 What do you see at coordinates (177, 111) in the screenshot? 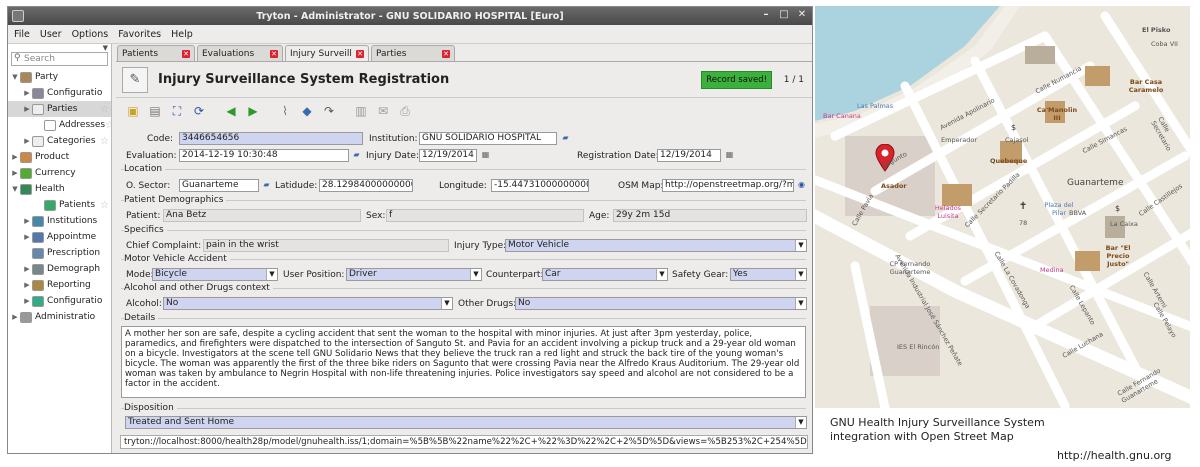
I see `switch-view-icon: ⛶` at bounding box center [177, 111].